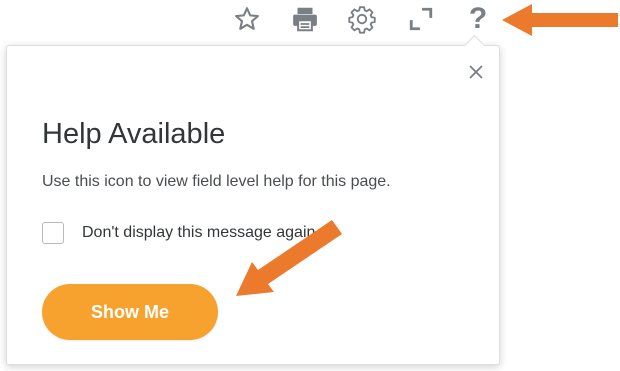 The height and width of the screenshot is (371, 620). I want to click on help-glyph: ?, so click(478, 18).